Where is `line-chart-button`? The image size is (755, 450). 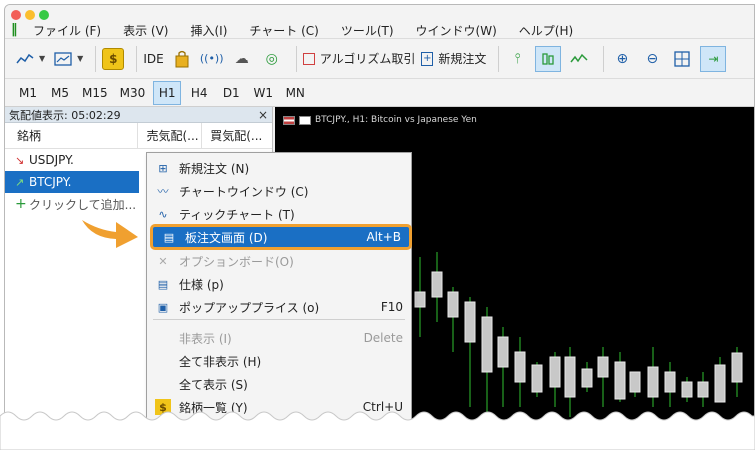 line-chart-button is located at coordinates (579, 59).